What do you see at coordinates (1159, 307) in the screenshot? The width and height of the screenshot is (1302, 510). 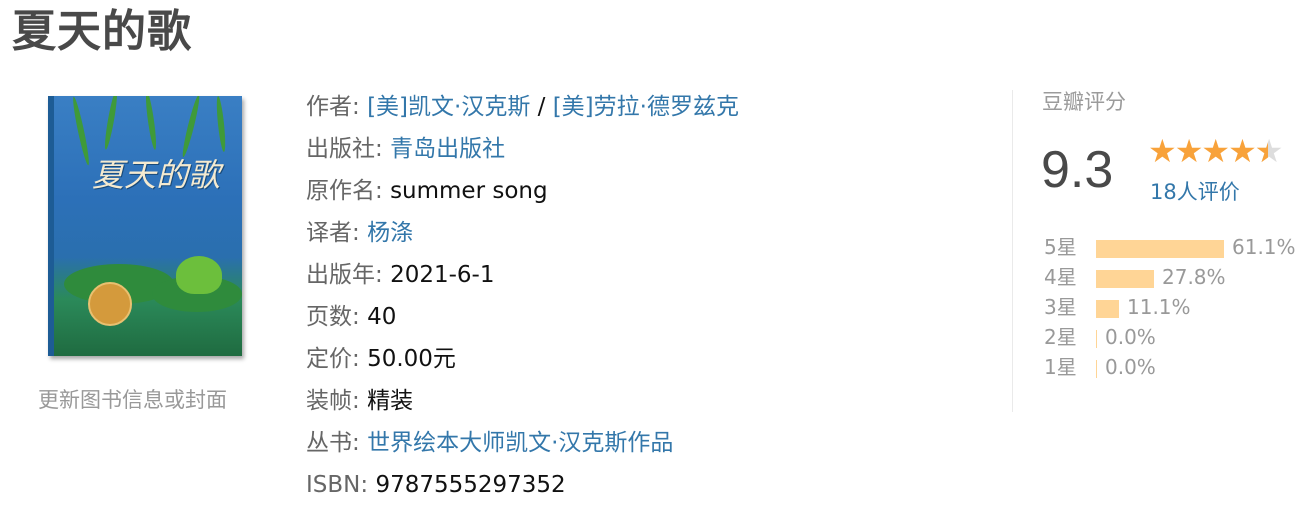 I see `rating-bar-percent: 11.1%` at bounding box center [1159, 307].